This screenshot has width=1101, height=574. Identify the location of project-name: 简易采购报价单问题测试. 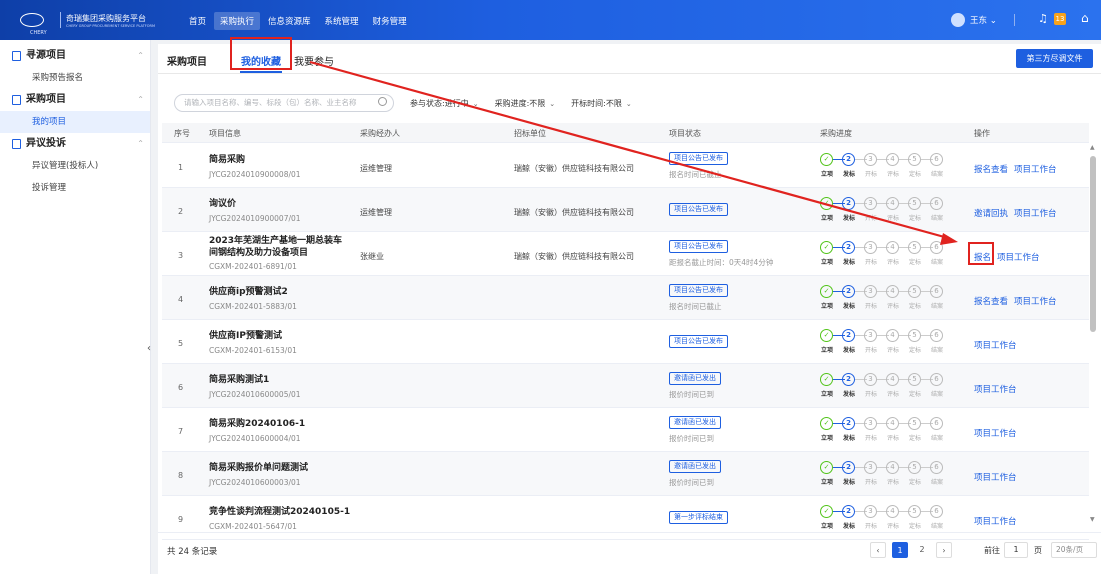
(294, 466).